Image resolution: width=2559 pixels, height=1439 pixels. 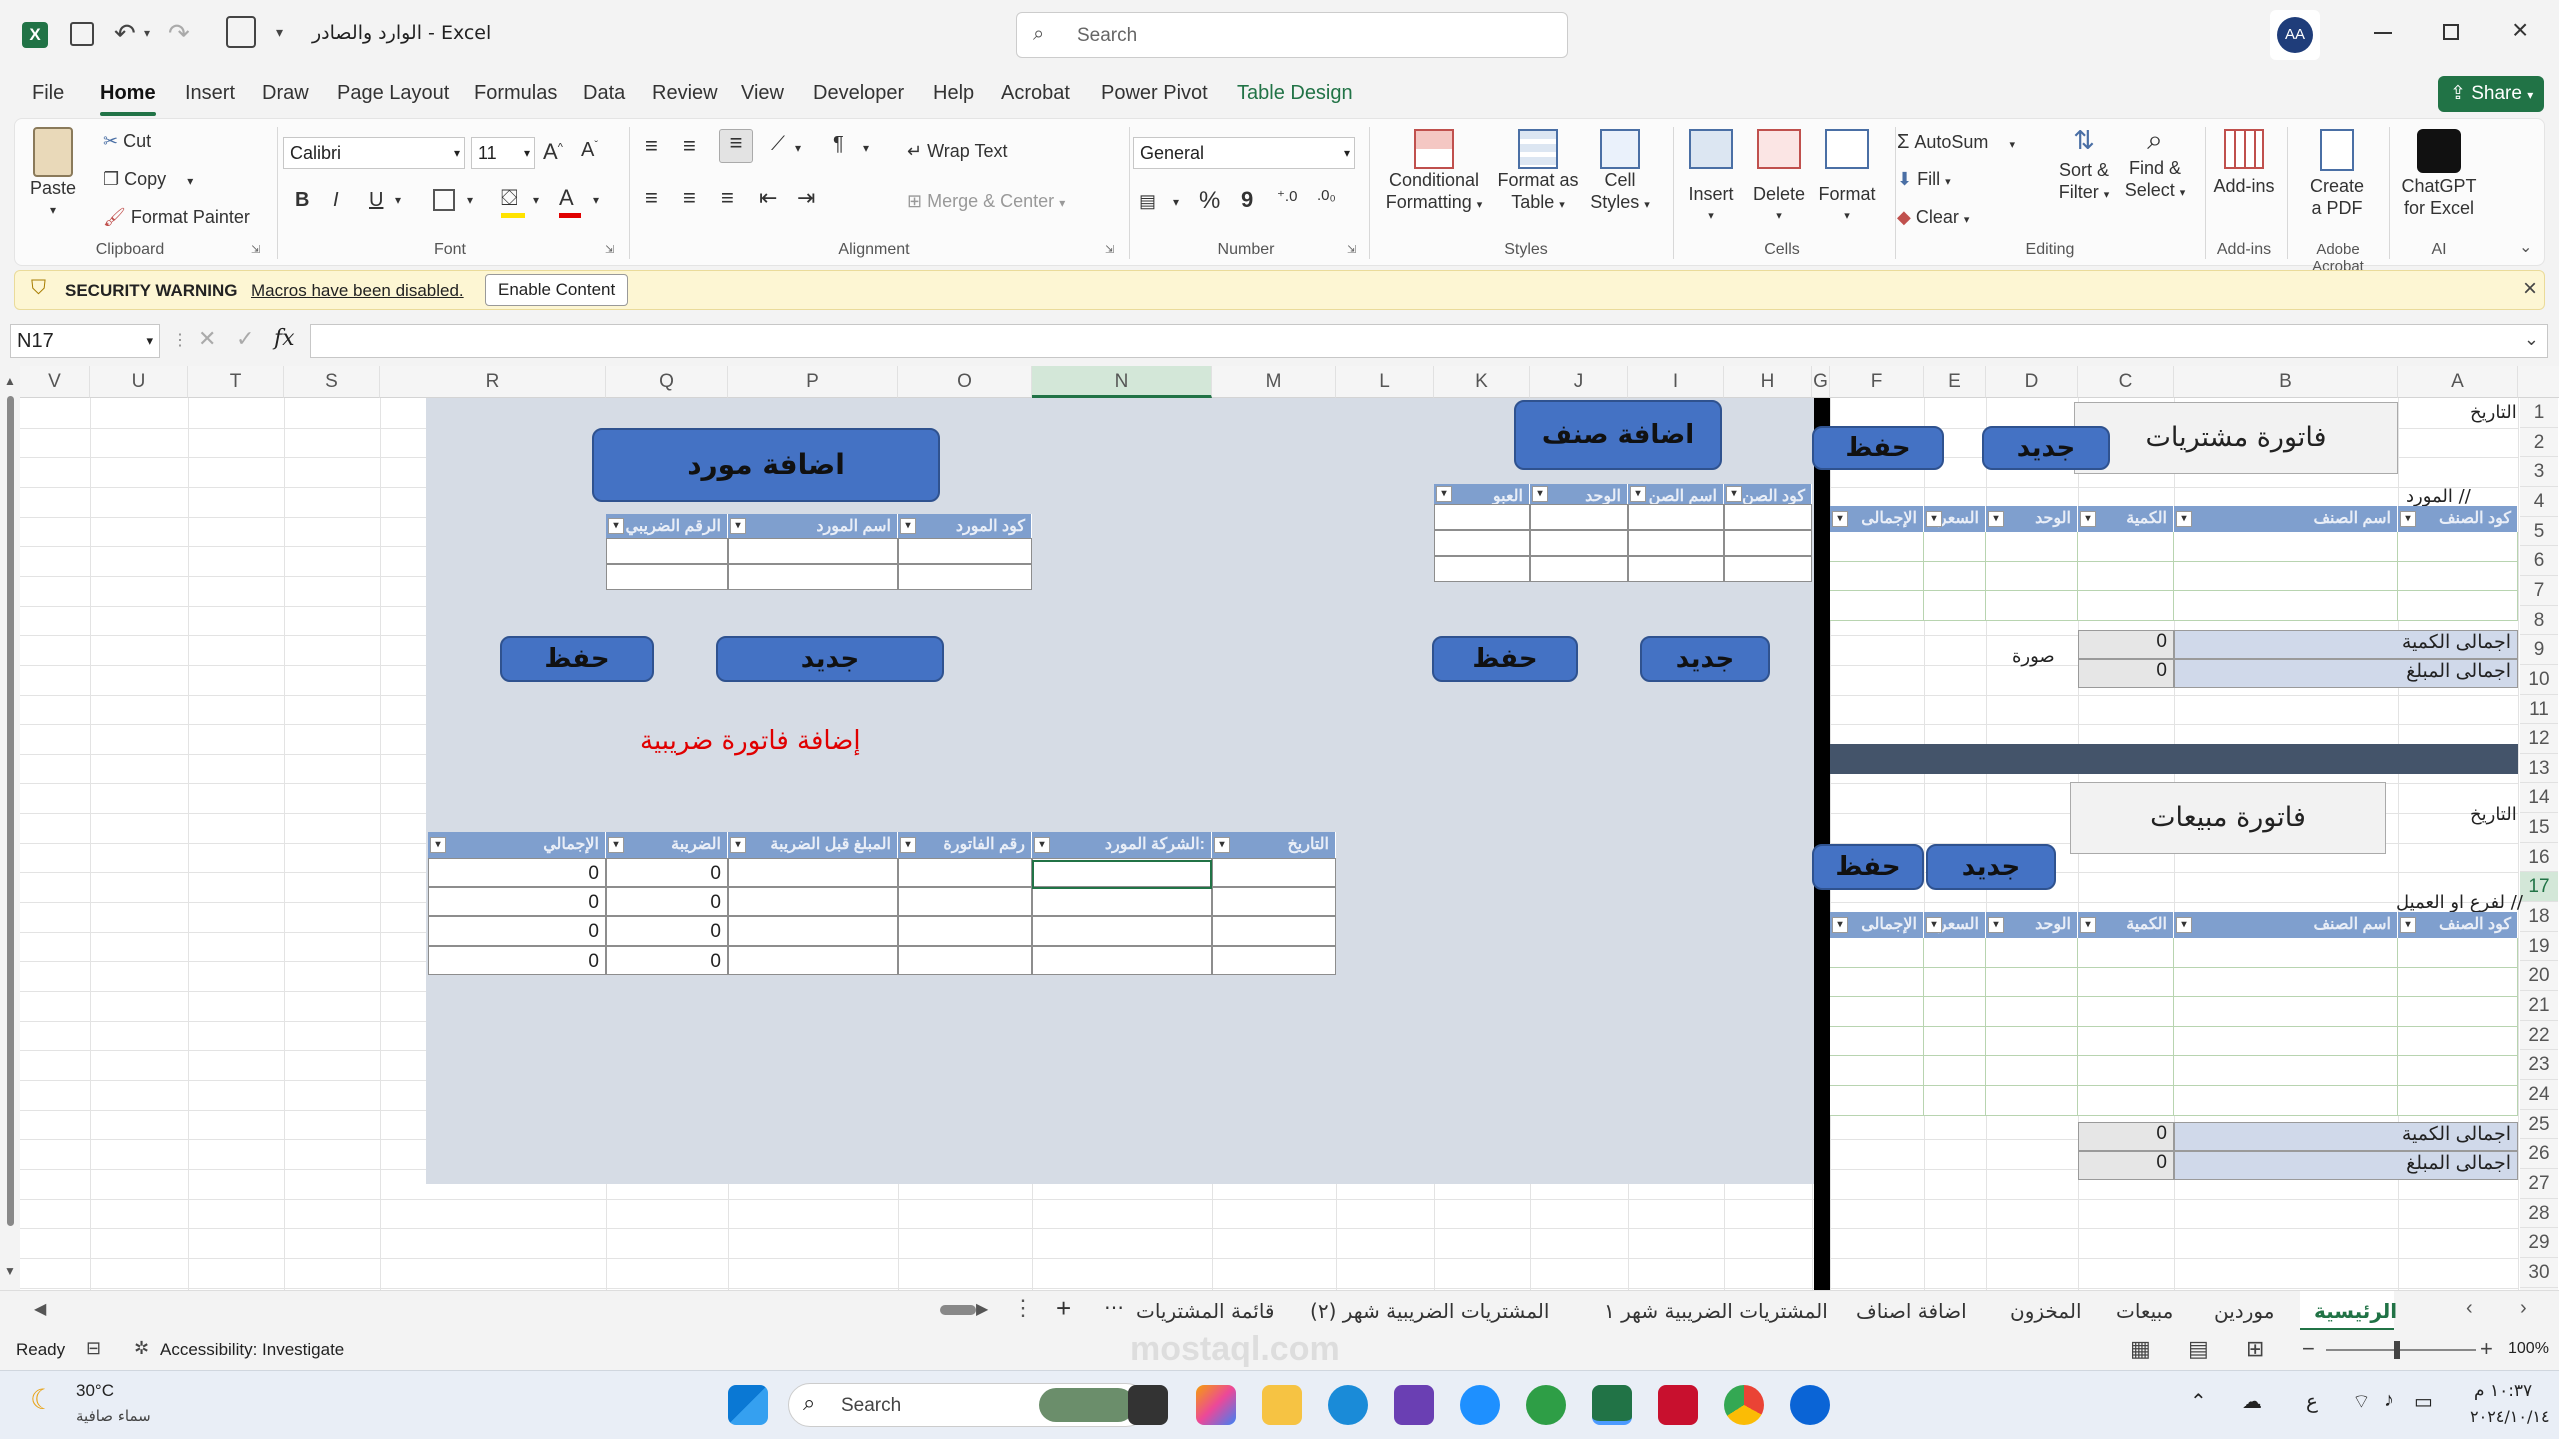 I want to click on row-header: 8, so click(x=2539, y=620).